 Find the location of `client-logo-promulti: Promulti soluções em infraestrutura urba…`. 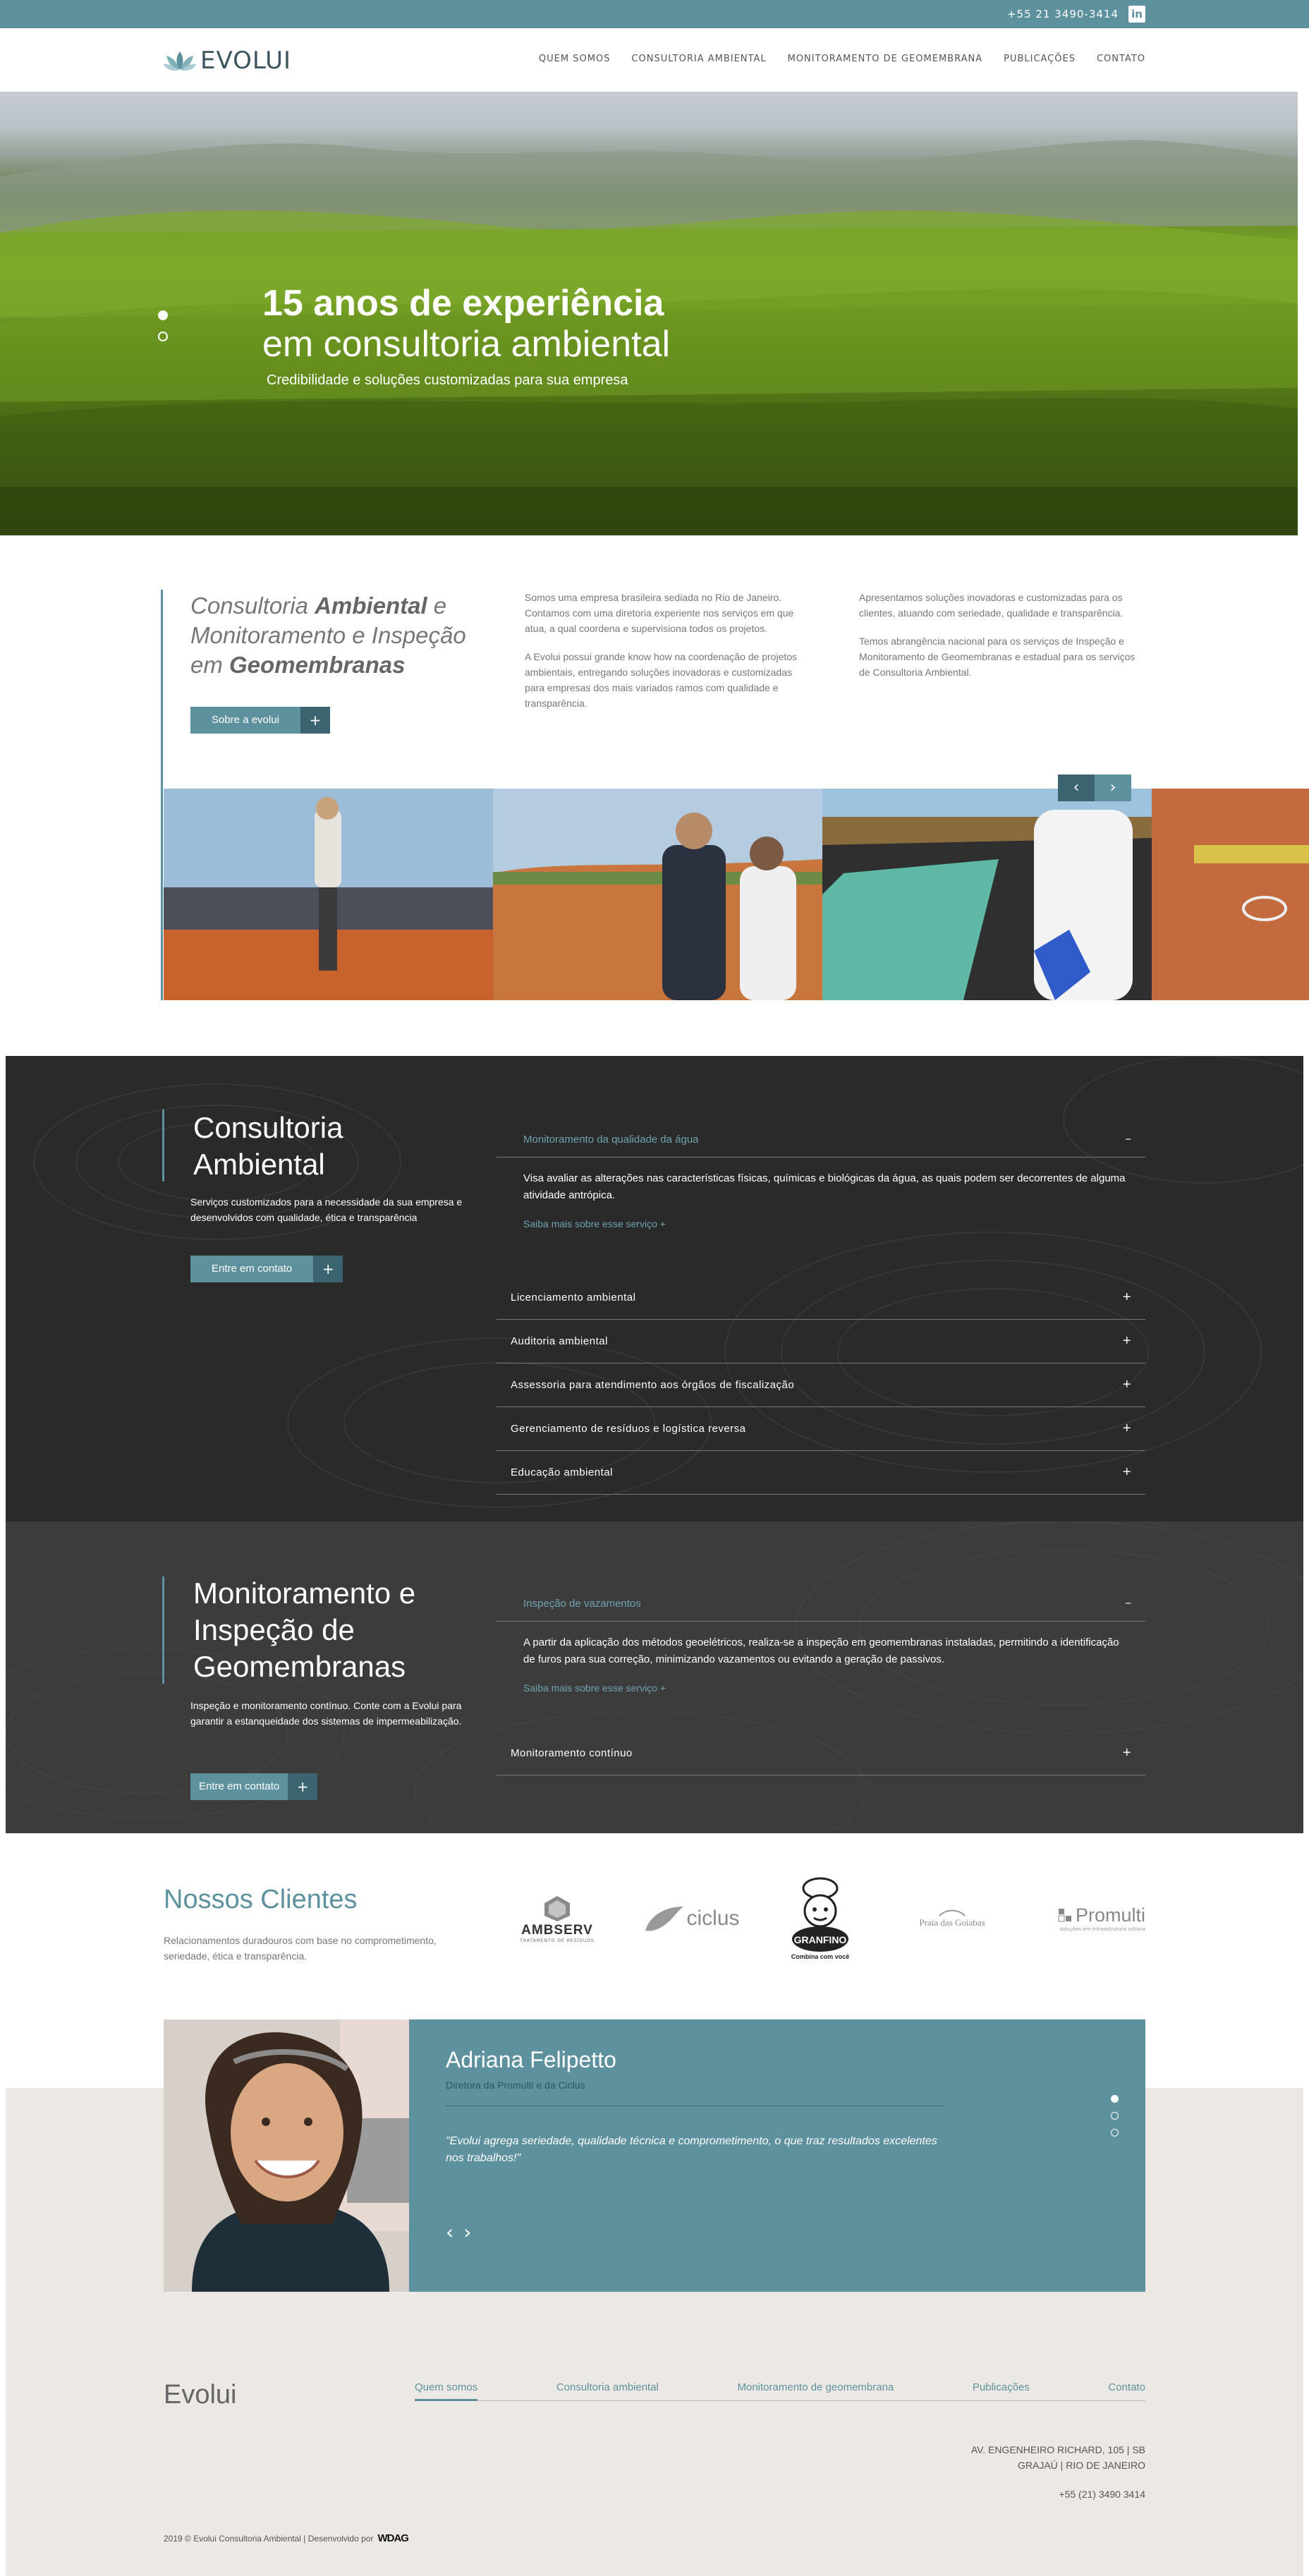

client-logo-promulti: Promulti soluções em infraestrutura urba… is located at coordinates (1087, 1918).